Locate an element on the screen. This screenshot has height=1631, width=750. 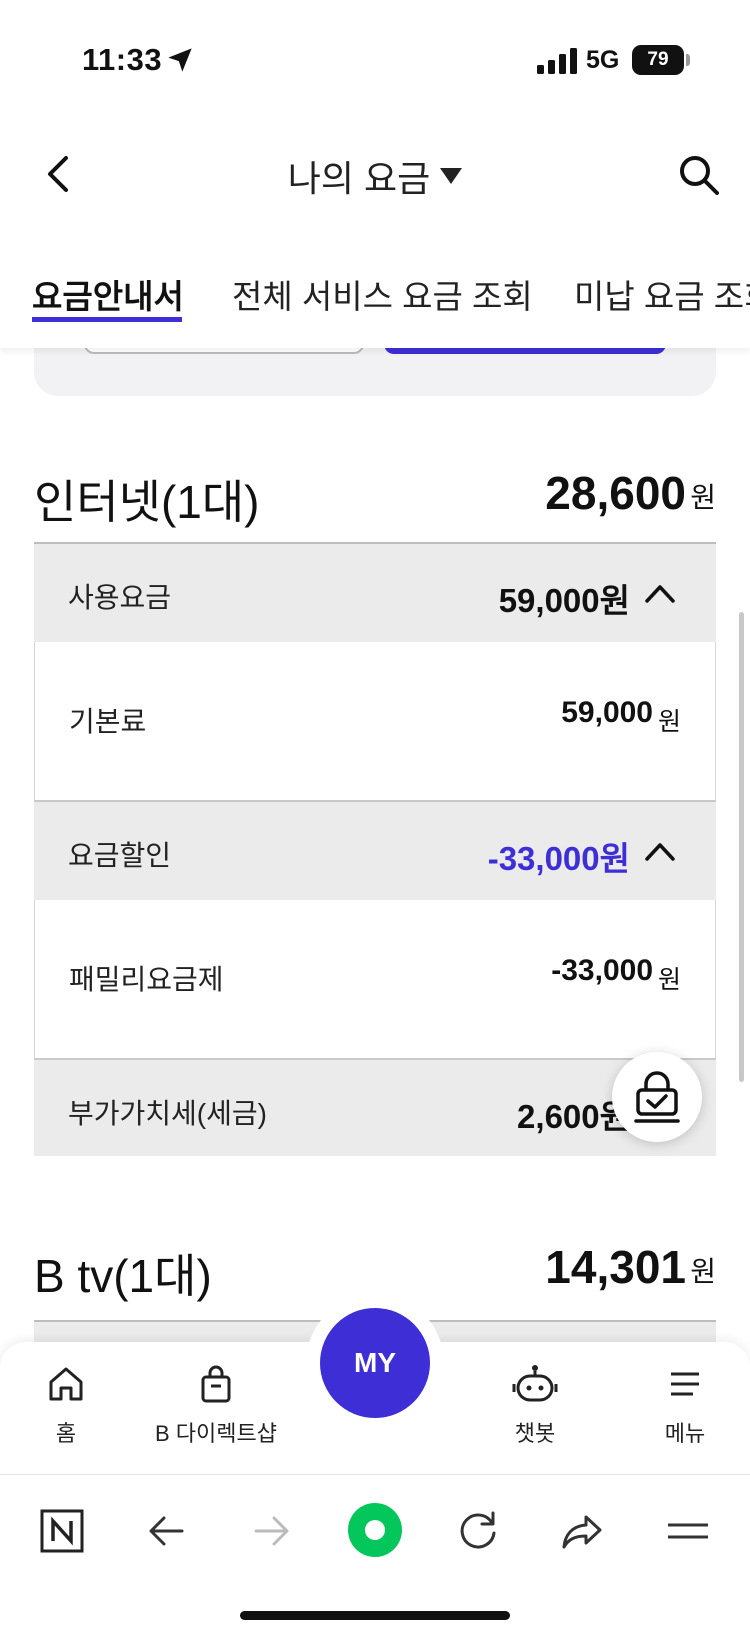
basic-fee-row: 기본료 59,000 원 is located at coordinates (375, 722).